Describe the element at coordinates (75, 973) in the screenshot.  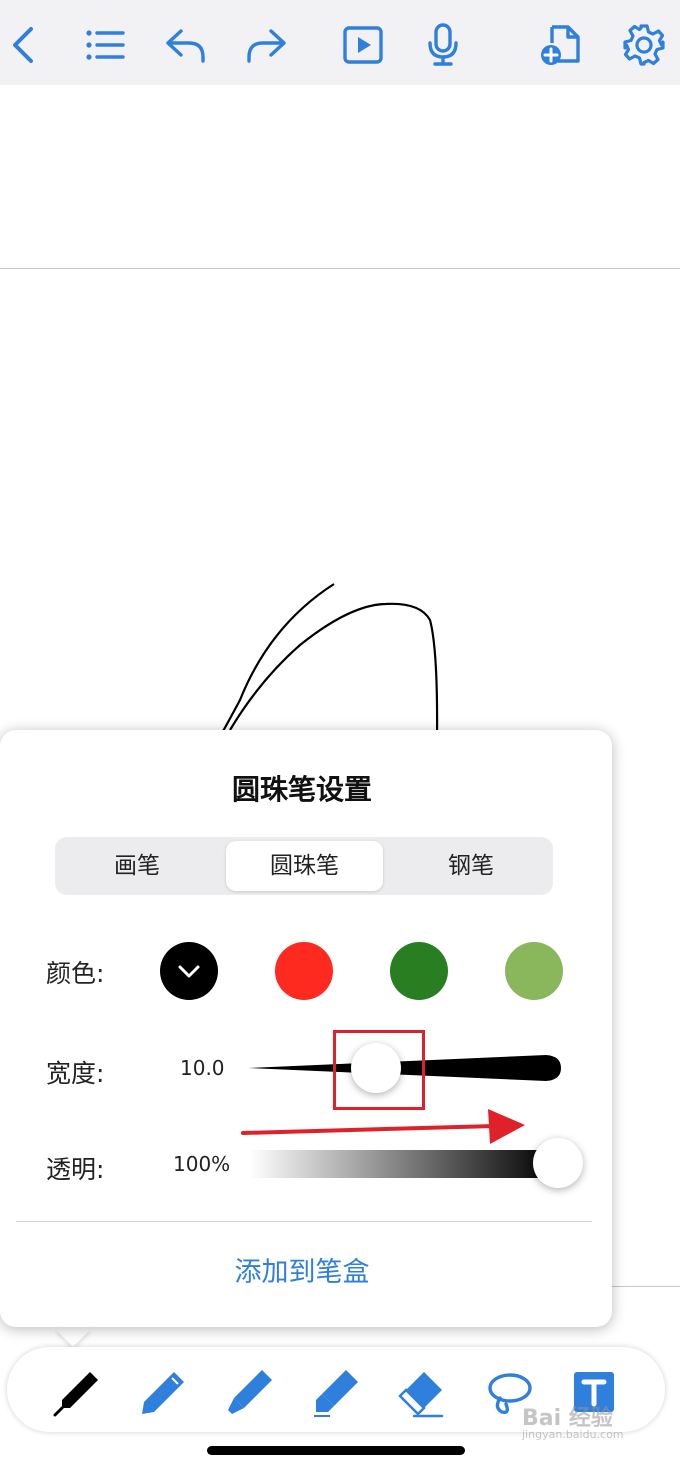
I see `color-label: 颜色:` at that location.